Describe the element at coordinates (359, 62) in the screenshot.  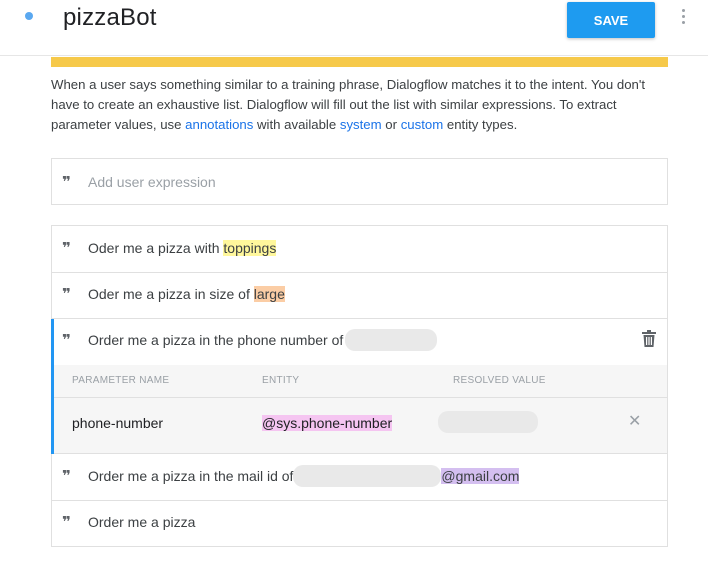
I see `banner-strip` at that location.